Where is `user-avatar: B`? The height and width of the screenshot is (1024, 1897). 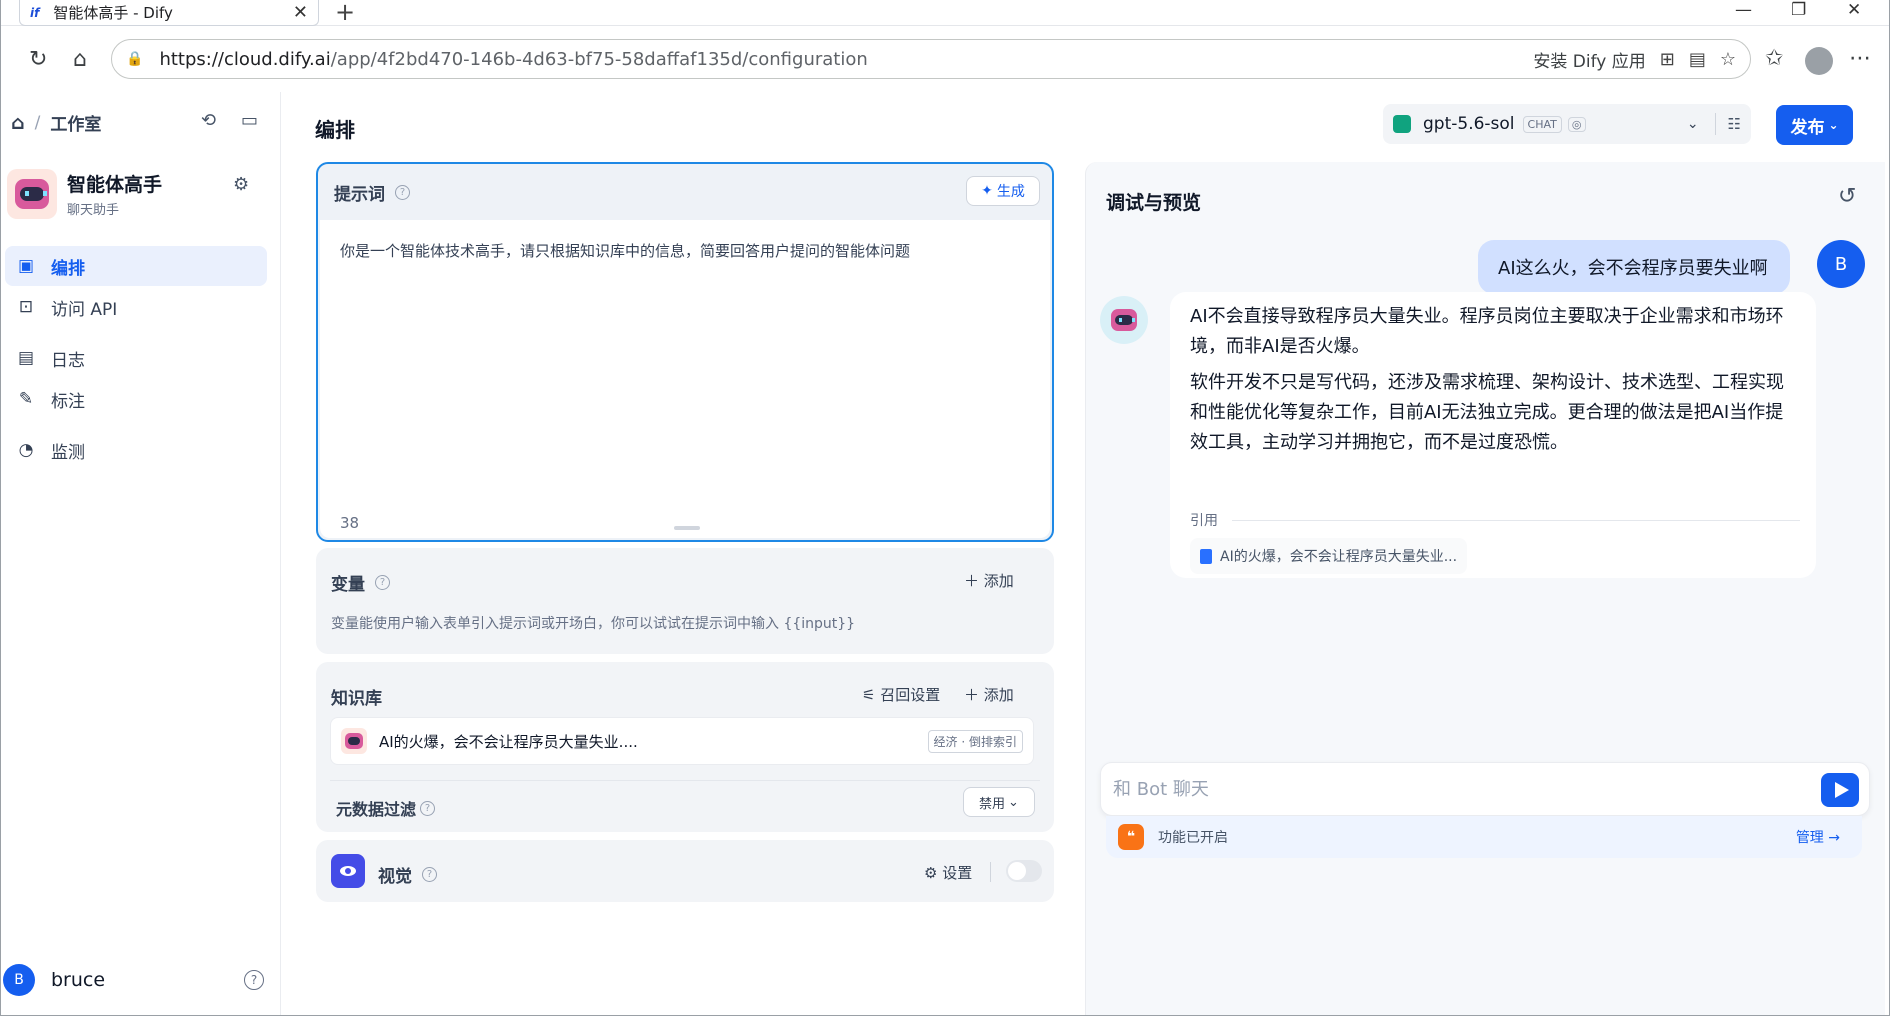 user-avatar: B is located at coordinates (1841, 264).